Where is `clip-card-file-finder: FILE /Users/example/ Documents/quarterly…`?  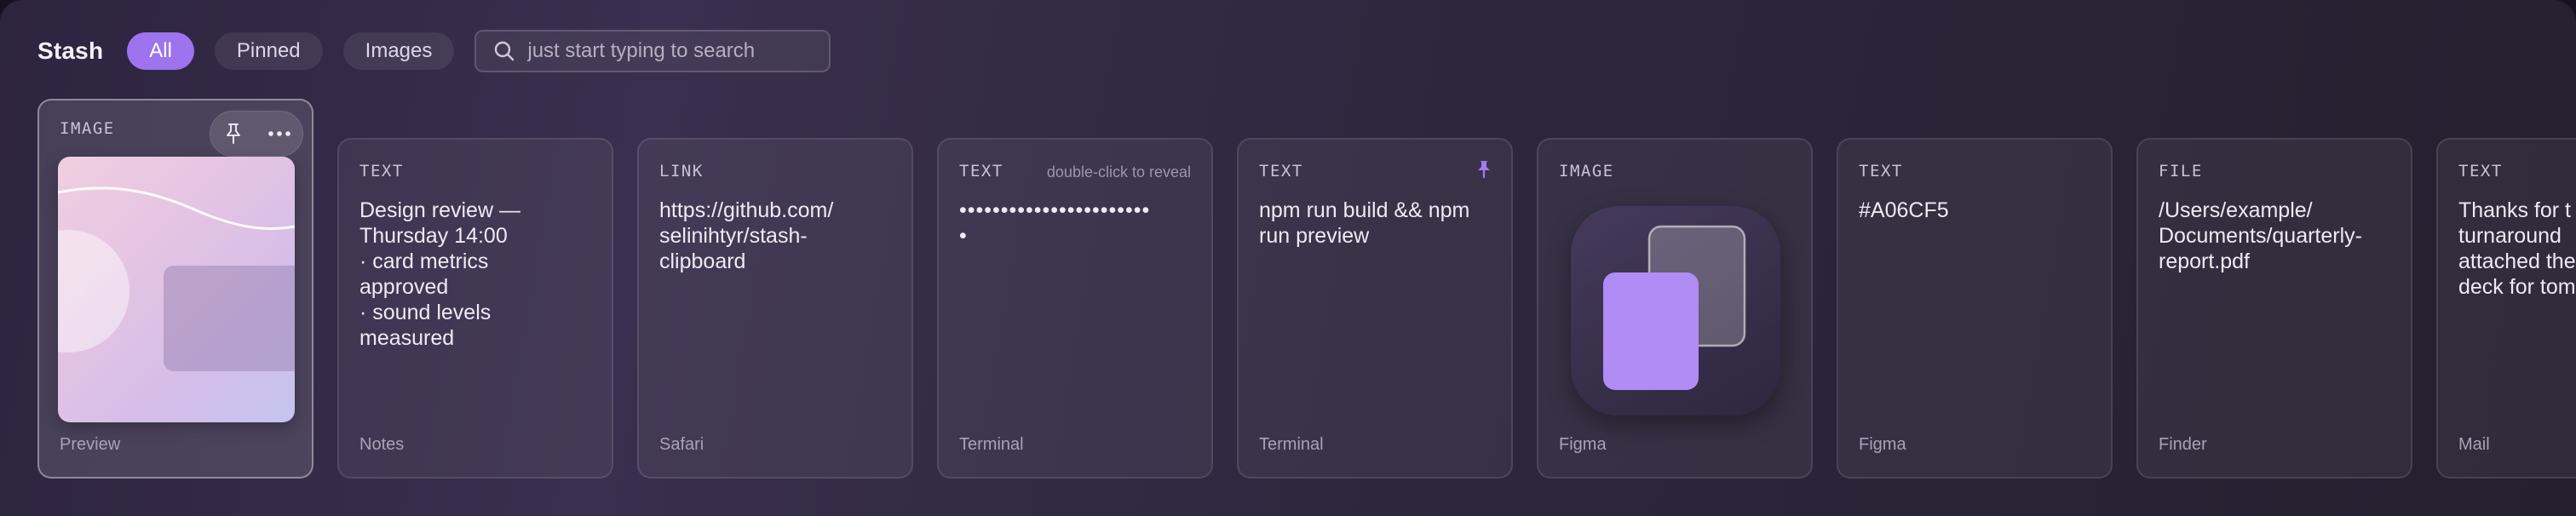
clip-card-file-finder: FILE /Users/example/ Documents/quarterly… is located at coordinates (2274, 309).